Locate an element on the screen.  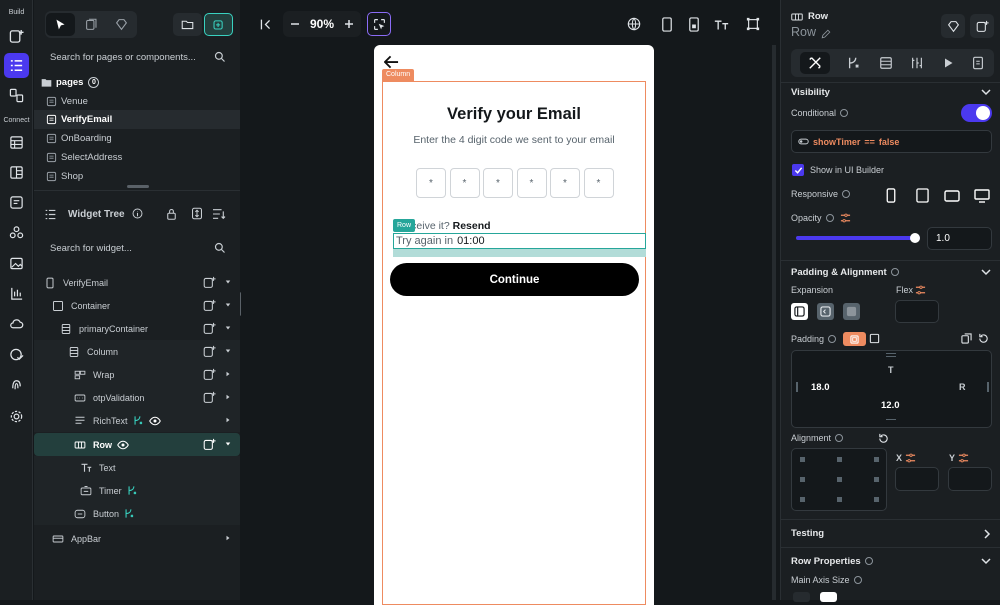
main-axis-min-icon is located at coordinates (801, 597).